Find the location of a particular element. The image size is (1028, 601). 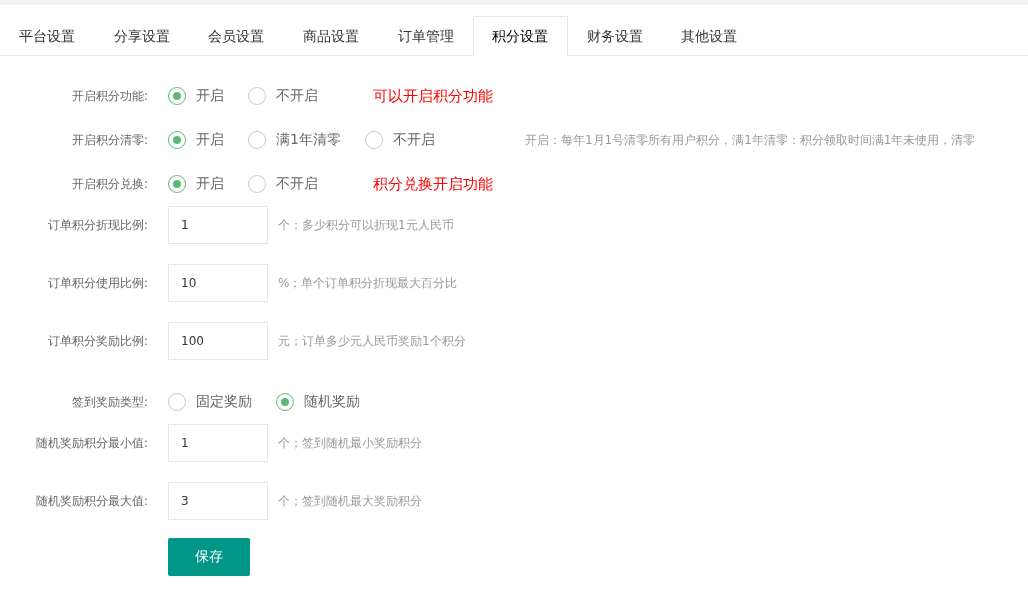

radio-label: 满1年清零 is located at coordinates (308, 140).